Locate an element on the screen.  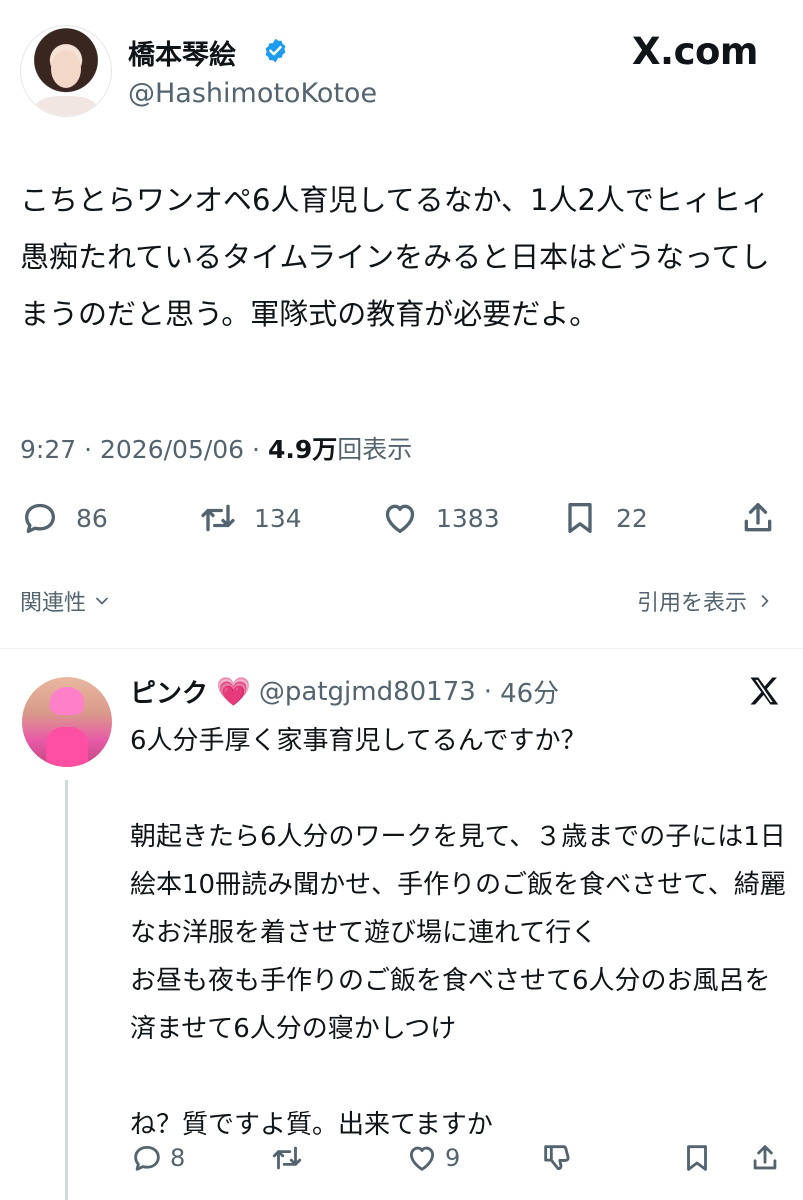
chevron-down-icon is located at coordinates (102, 601).